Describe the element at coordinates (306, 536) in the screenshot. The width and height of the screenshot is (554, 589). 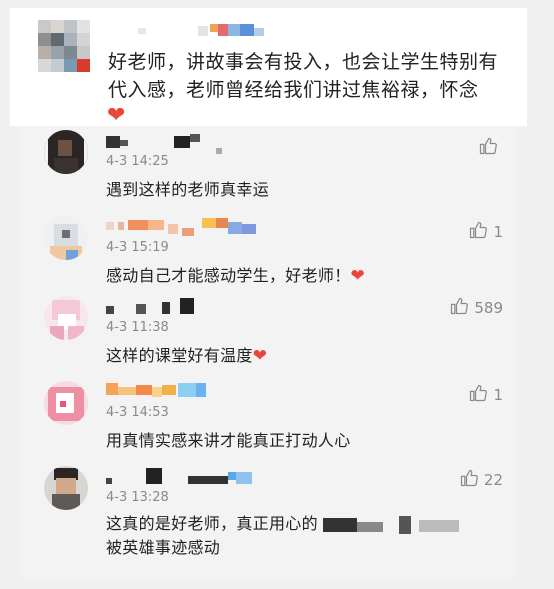
I see `comment-text: 这真的是好老师，真正用心的 被英雄事迹感动` at that location.